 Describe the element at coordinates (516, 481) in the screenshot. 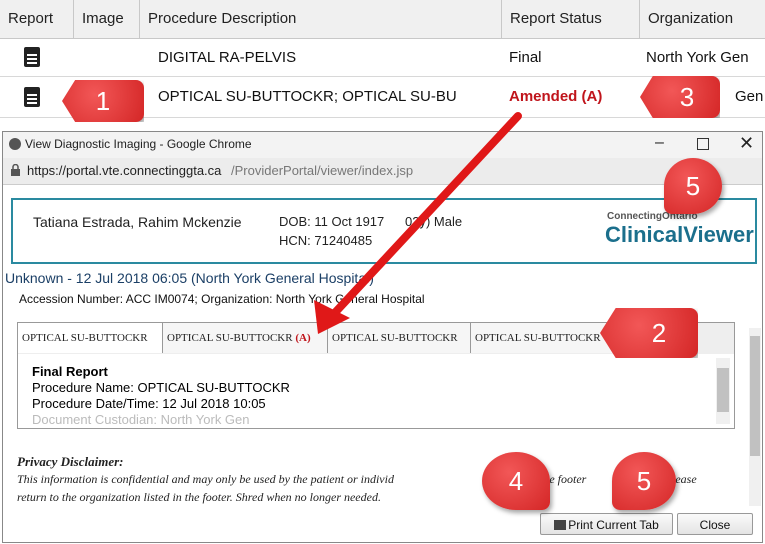

I see `callout-badge: 4` at that location.